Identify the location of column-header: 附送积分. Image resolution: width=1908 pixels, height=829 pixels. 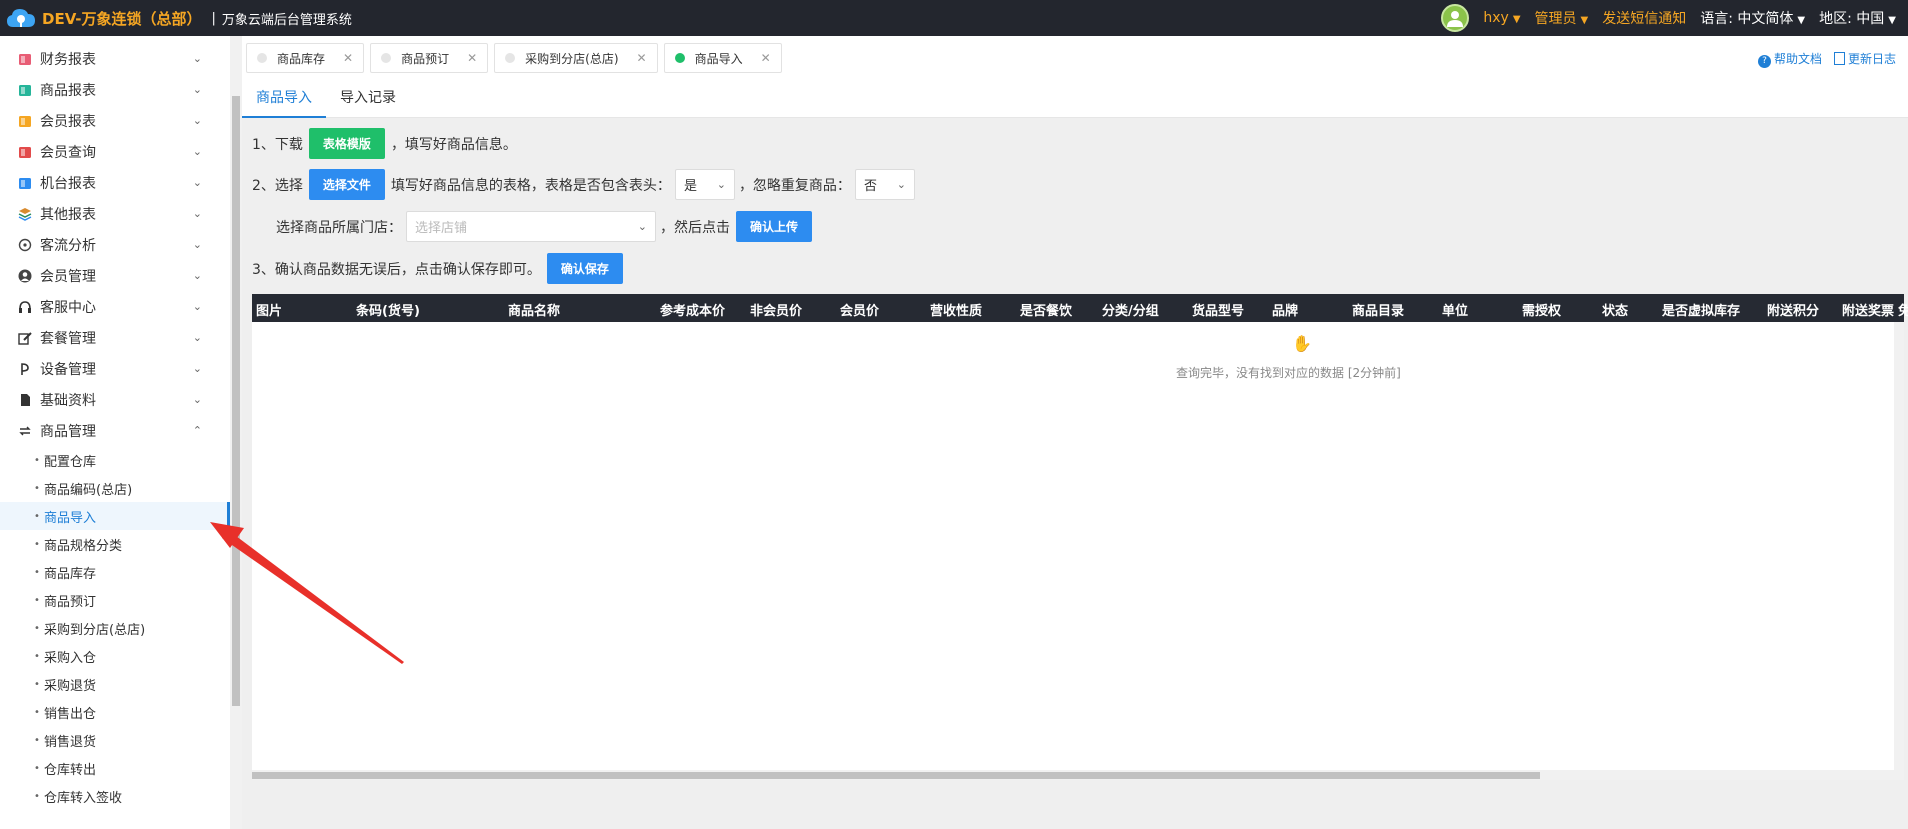
(1793, 309).